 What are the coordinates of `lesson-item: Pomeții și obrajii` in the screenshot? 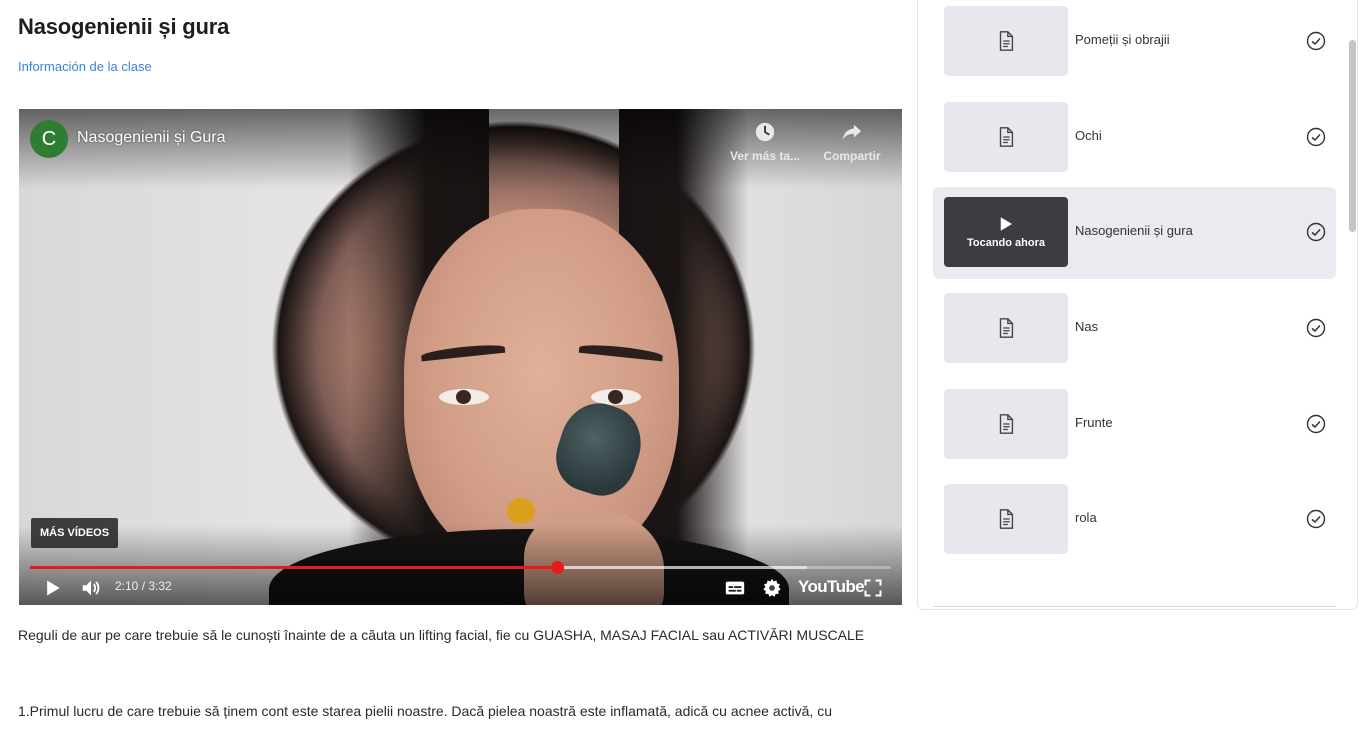 It's located at (1134, 44).